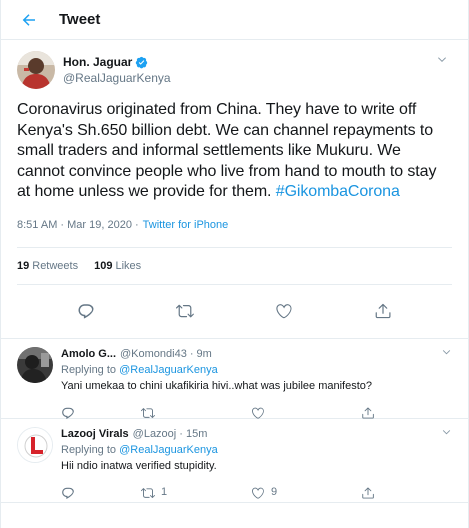 The width and height of the screenshot is (469, 528). Describe the element at coordinates (164, 492) in the screenshot. I see `retweet-count: 1` at that location.